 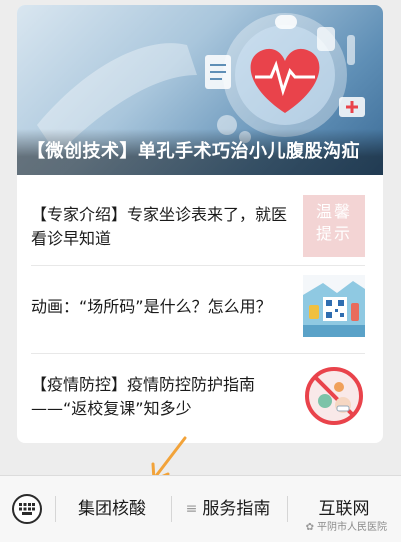 What do you see at coordinates (161, 307) in the screenshot?
I see `article-title: 动画：“场所码”是什么？怎么用？` at bounding box center [161, 307].